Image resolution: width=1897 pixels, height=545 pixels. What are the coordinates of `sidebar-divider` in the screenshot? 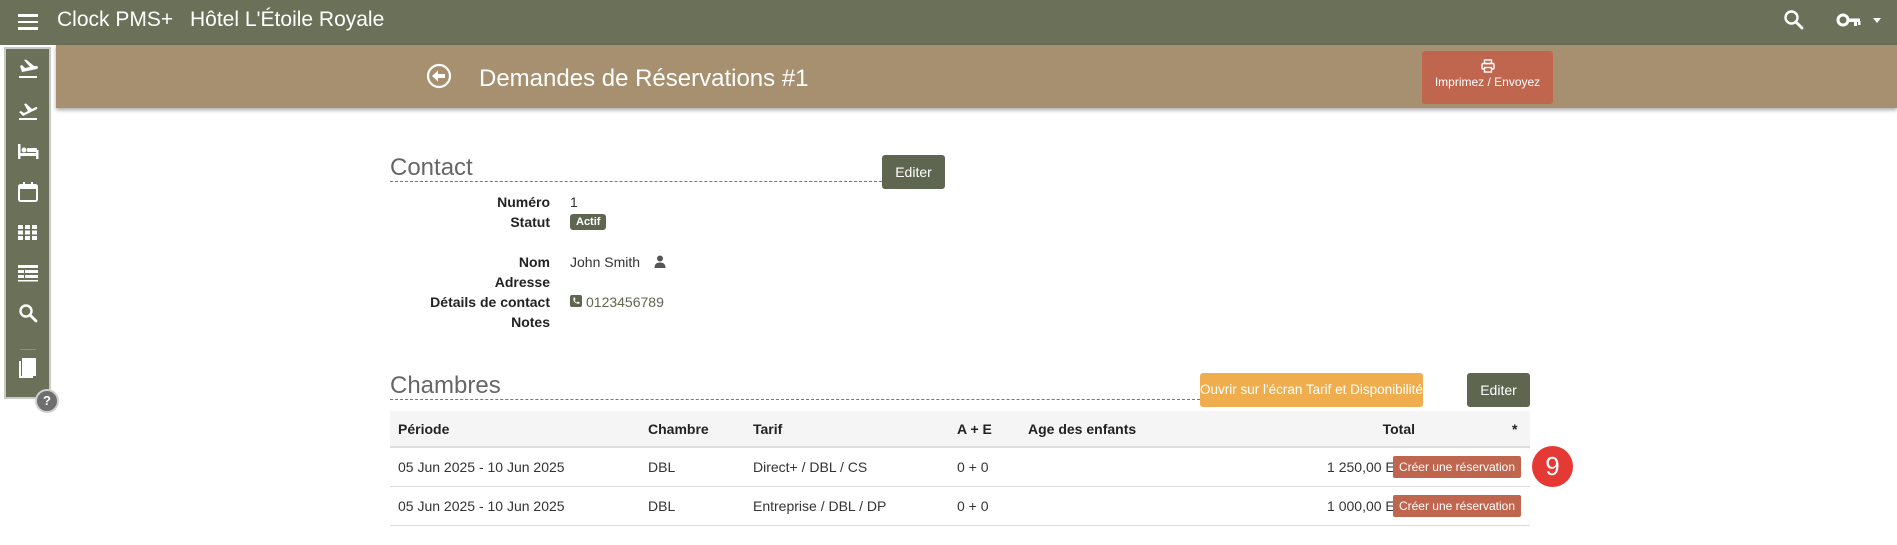 It's located at (28, 349).